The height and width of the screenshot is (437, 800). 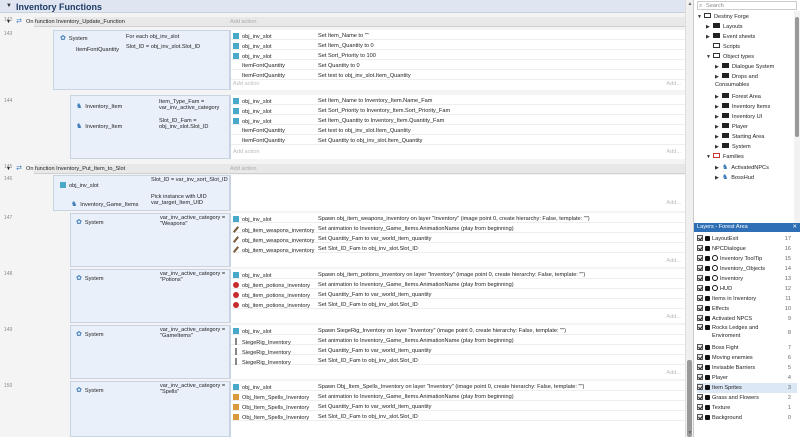 I want to click on tree-item-families: ▼ Families, so click(x=725, y=157).